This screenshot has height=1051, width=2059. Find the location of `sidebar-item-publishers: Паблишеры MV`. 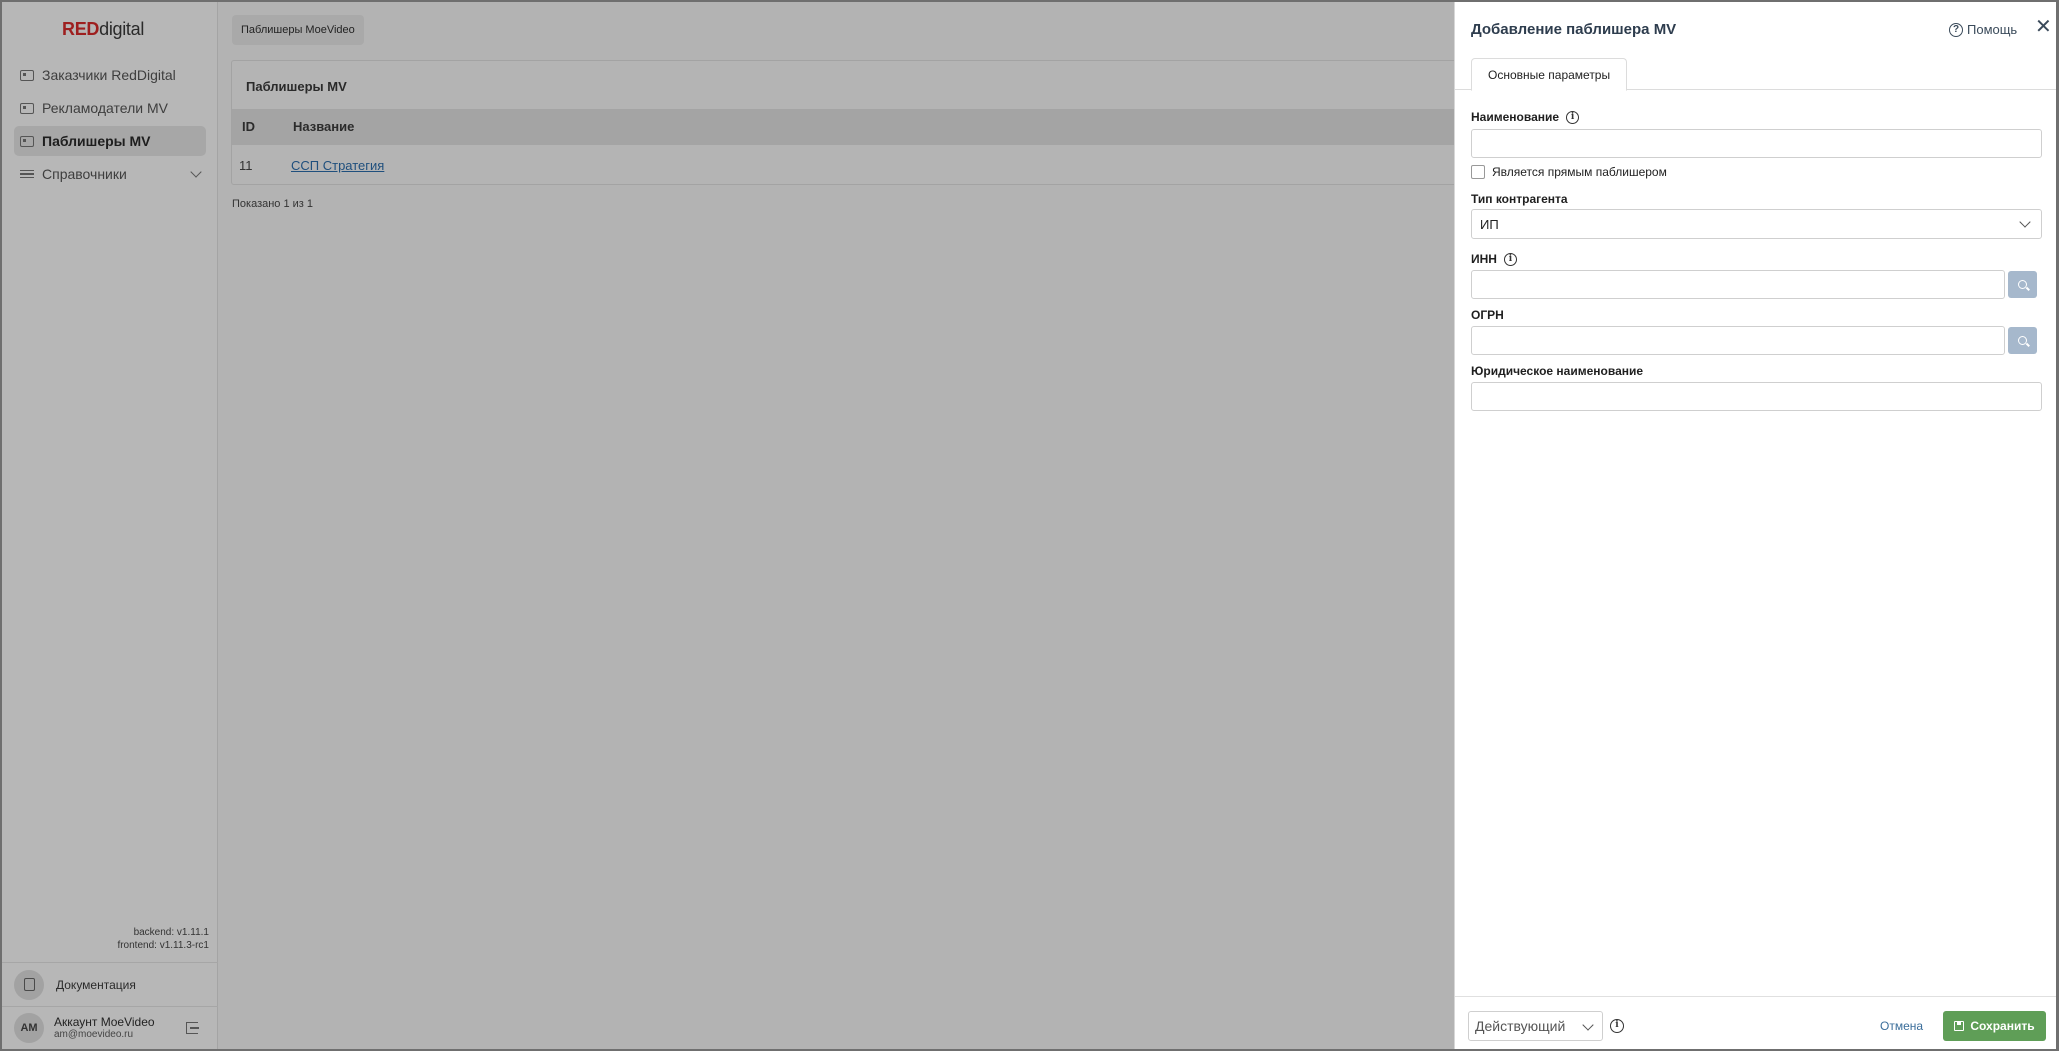

sidebar-item-publishers: Паблишеры MV is located at coordinates (110, 141).